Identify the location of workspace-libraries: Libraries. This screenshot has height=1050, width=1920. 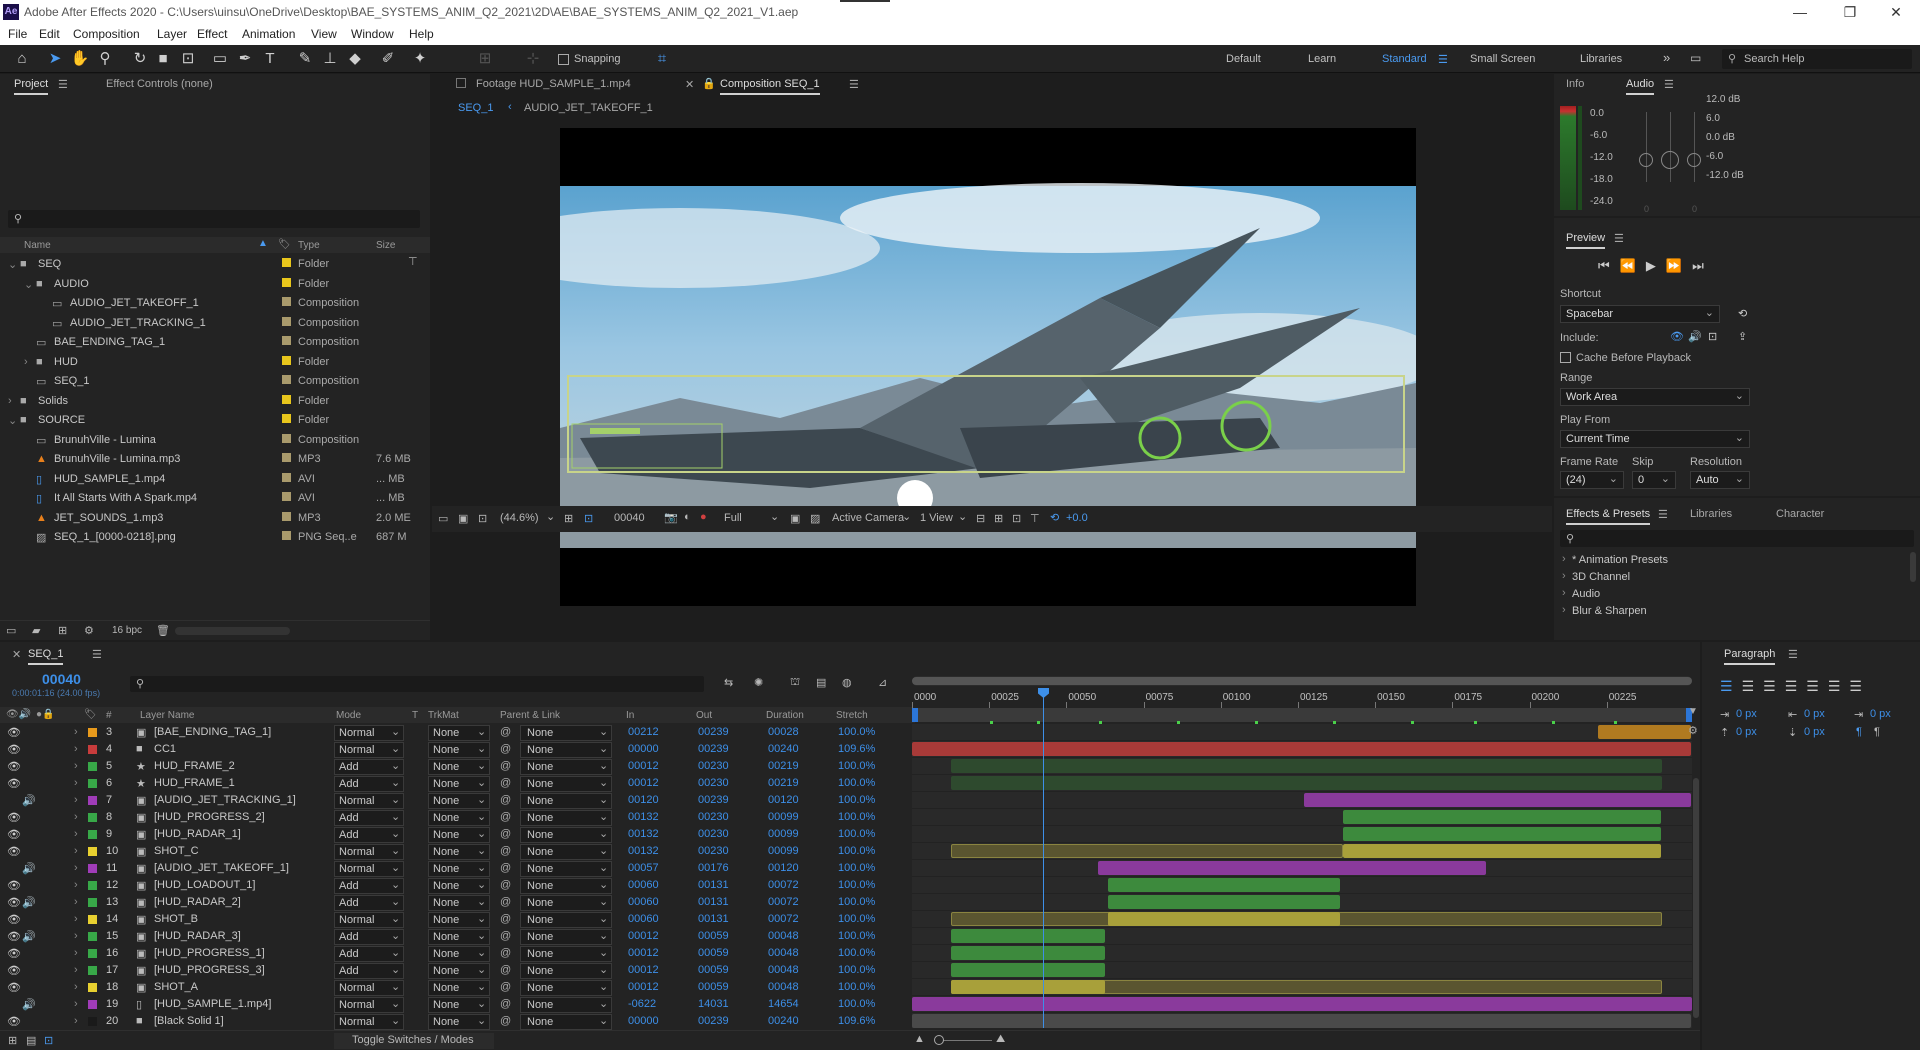
(1601, 59).